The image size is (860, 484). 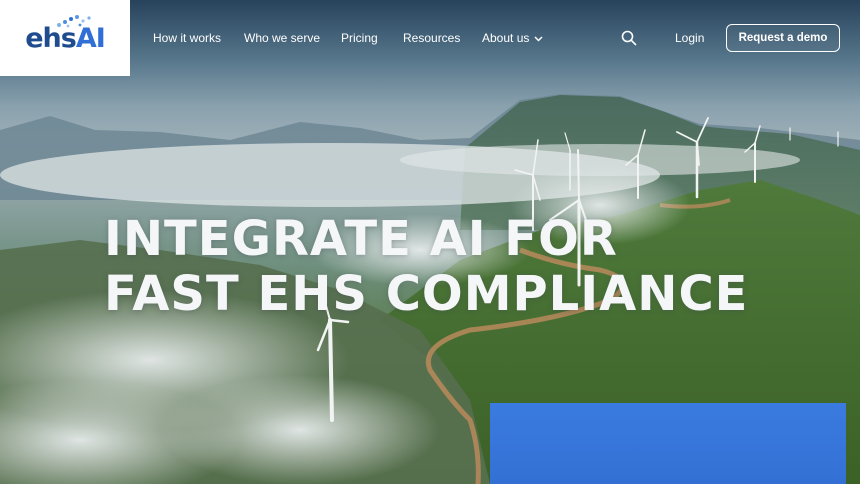 I want to click on nav-about-us-label: About us, so click(x=506, y=38).